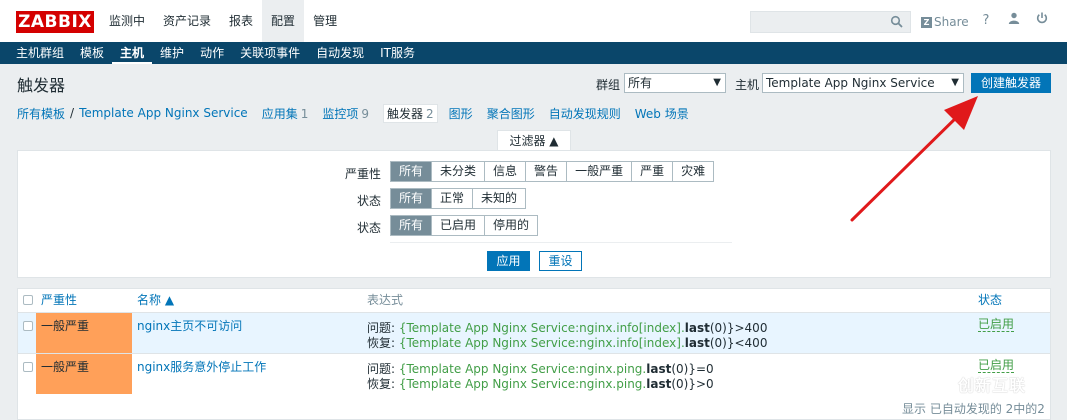 The width and height of the screenshot is (1067, 420). I want to click on share-icon: Z, so click(926, 22).